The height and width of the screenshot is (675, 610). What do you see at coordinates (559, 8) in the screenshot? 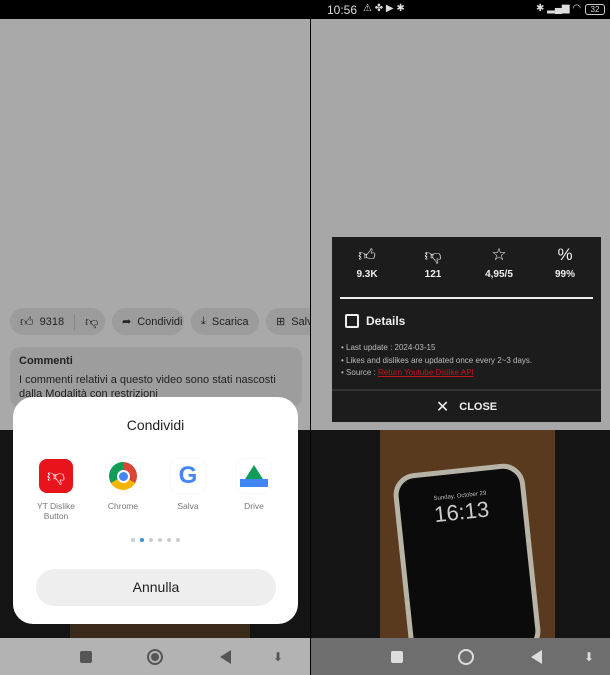
I see `signal-wifi-icons: ✱ ▂▄▆ ◠` at bounding box center [559, 8].